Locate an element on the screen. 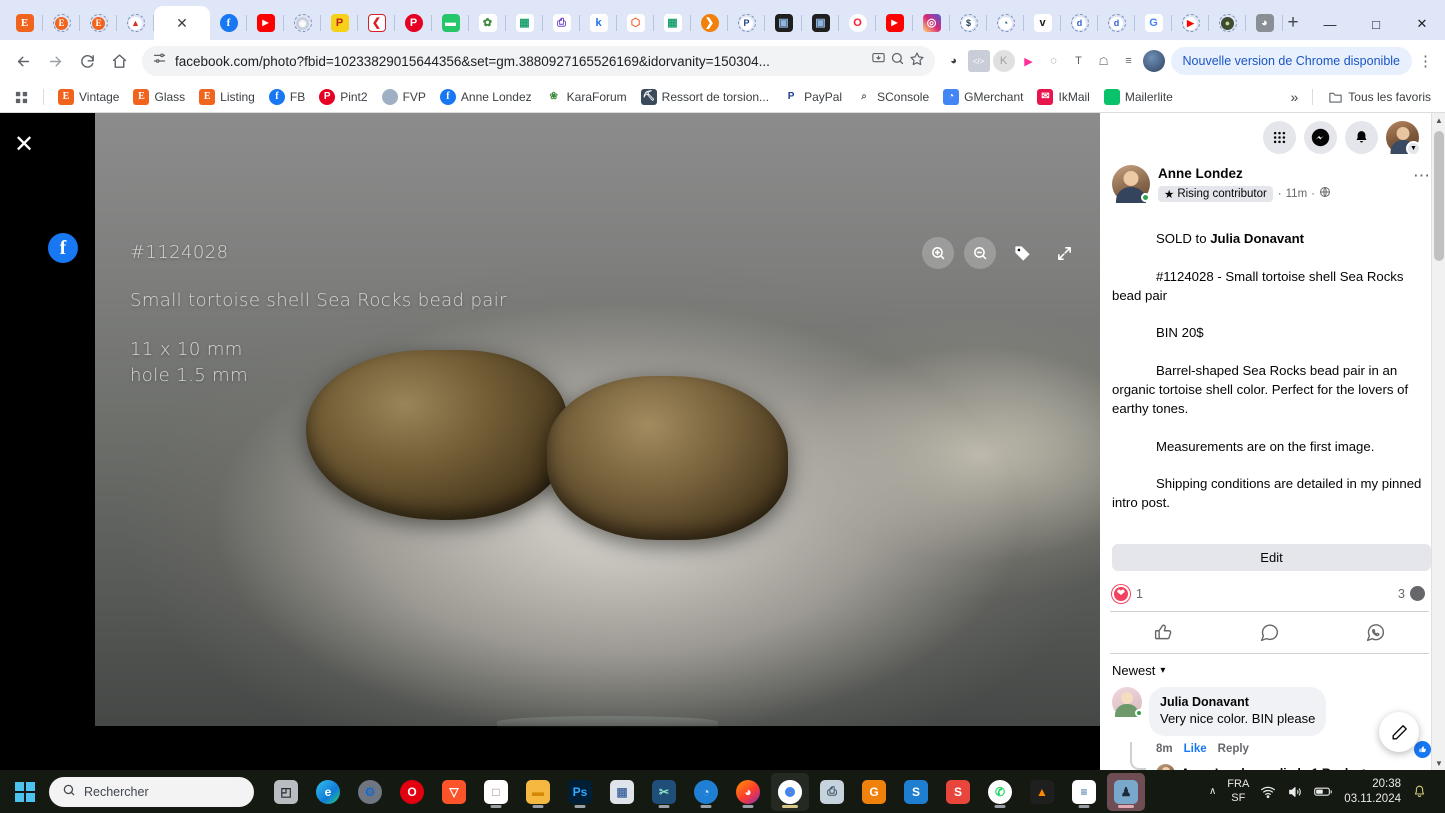  scroll-up-button: ▲ is located at coordinates (1438, 120).